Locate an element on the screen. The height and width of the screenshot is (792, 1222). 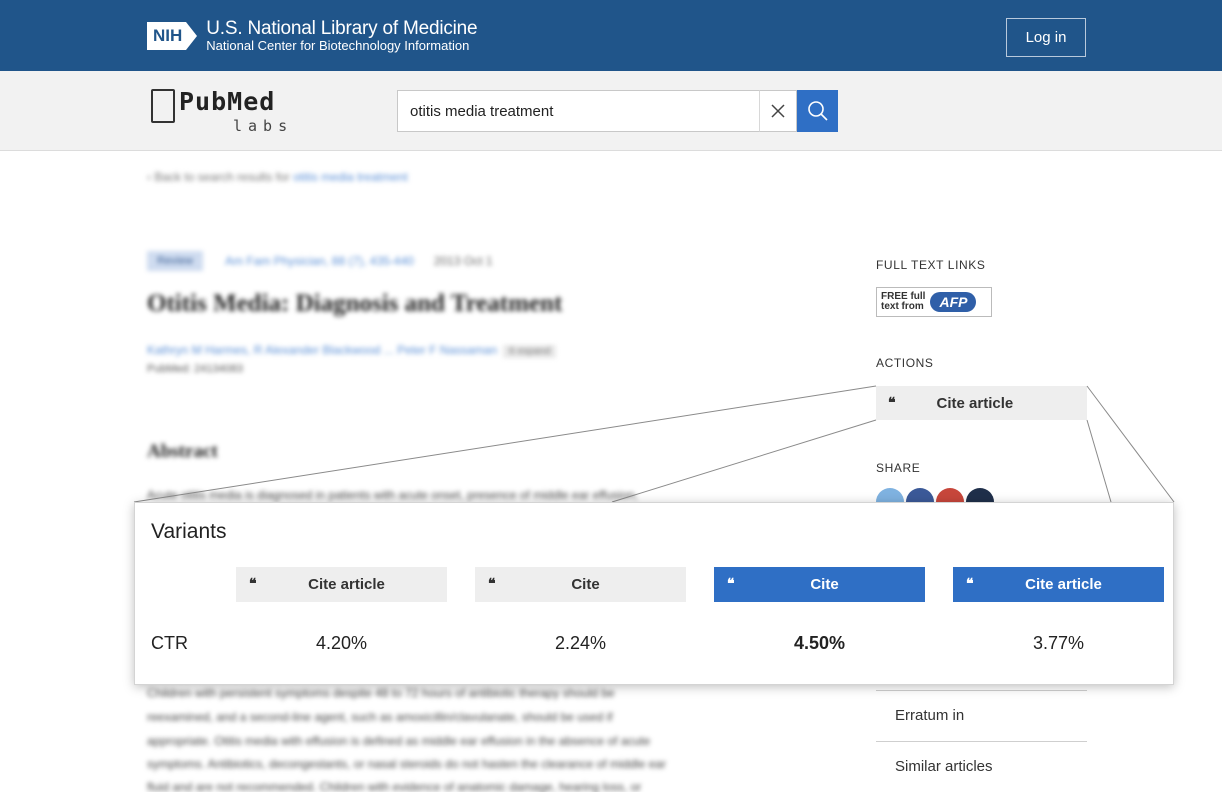
back-link-prefix: ‹ Back to search results for is located at coordinates (220, 177).